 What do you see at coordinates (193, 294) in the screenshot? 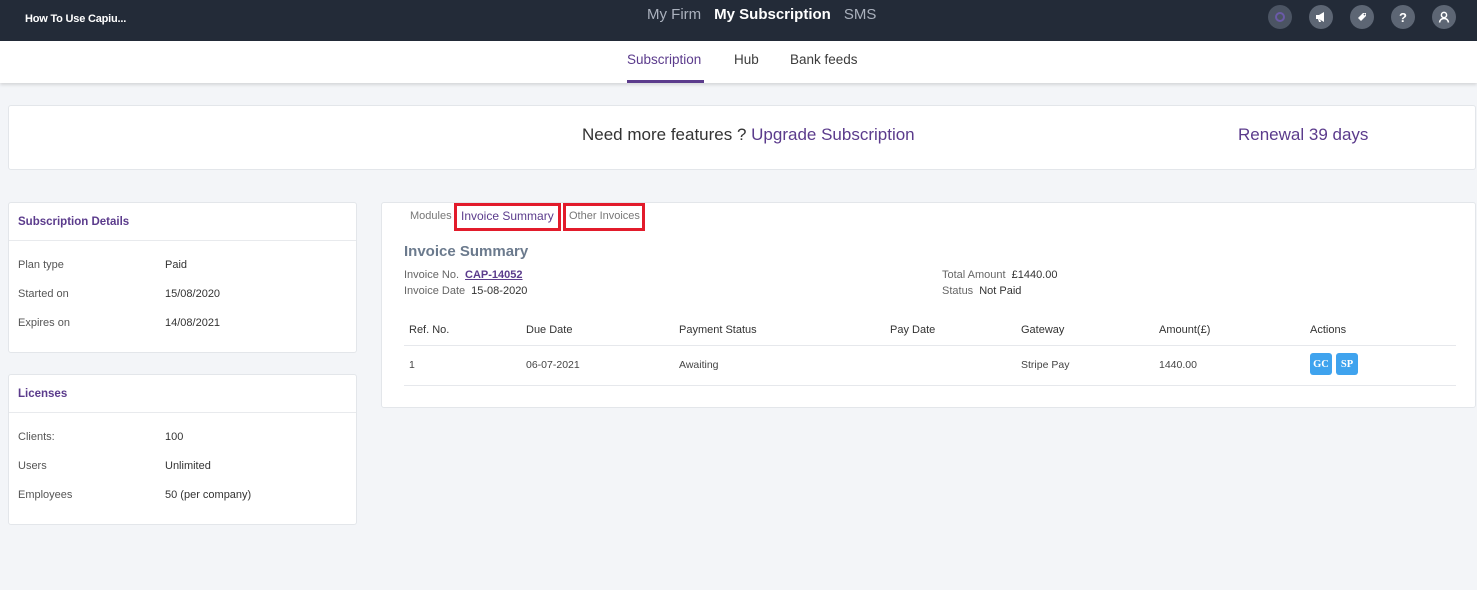
I see `detail-value: 15/08/2020` at bounding box center [193, 294].